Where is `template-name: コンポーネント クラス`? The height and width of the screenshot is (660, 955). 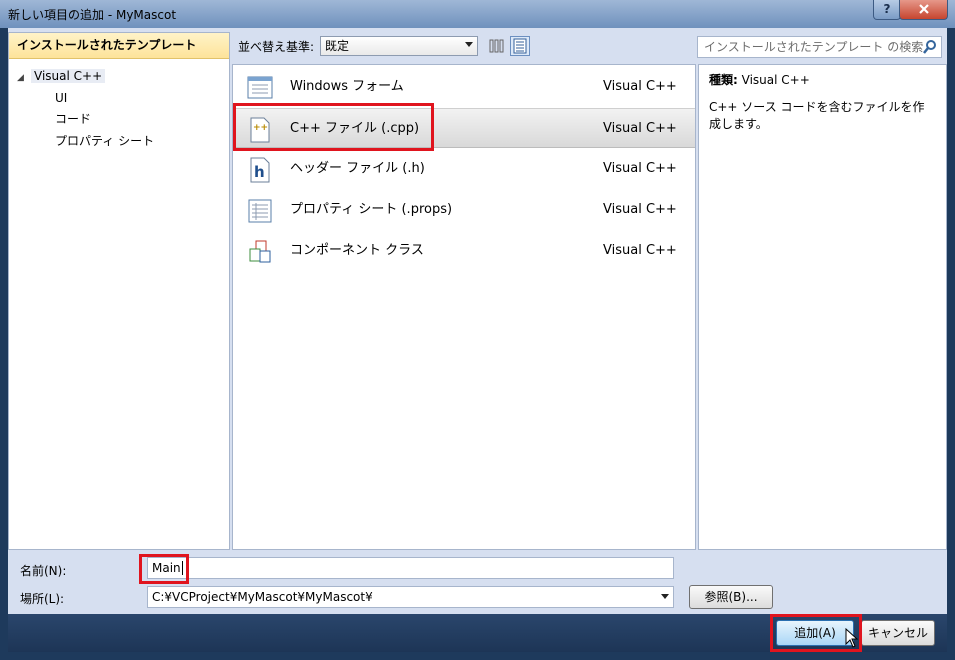 template-name: コンポーネント クラス is located at coordinates (357, 250).